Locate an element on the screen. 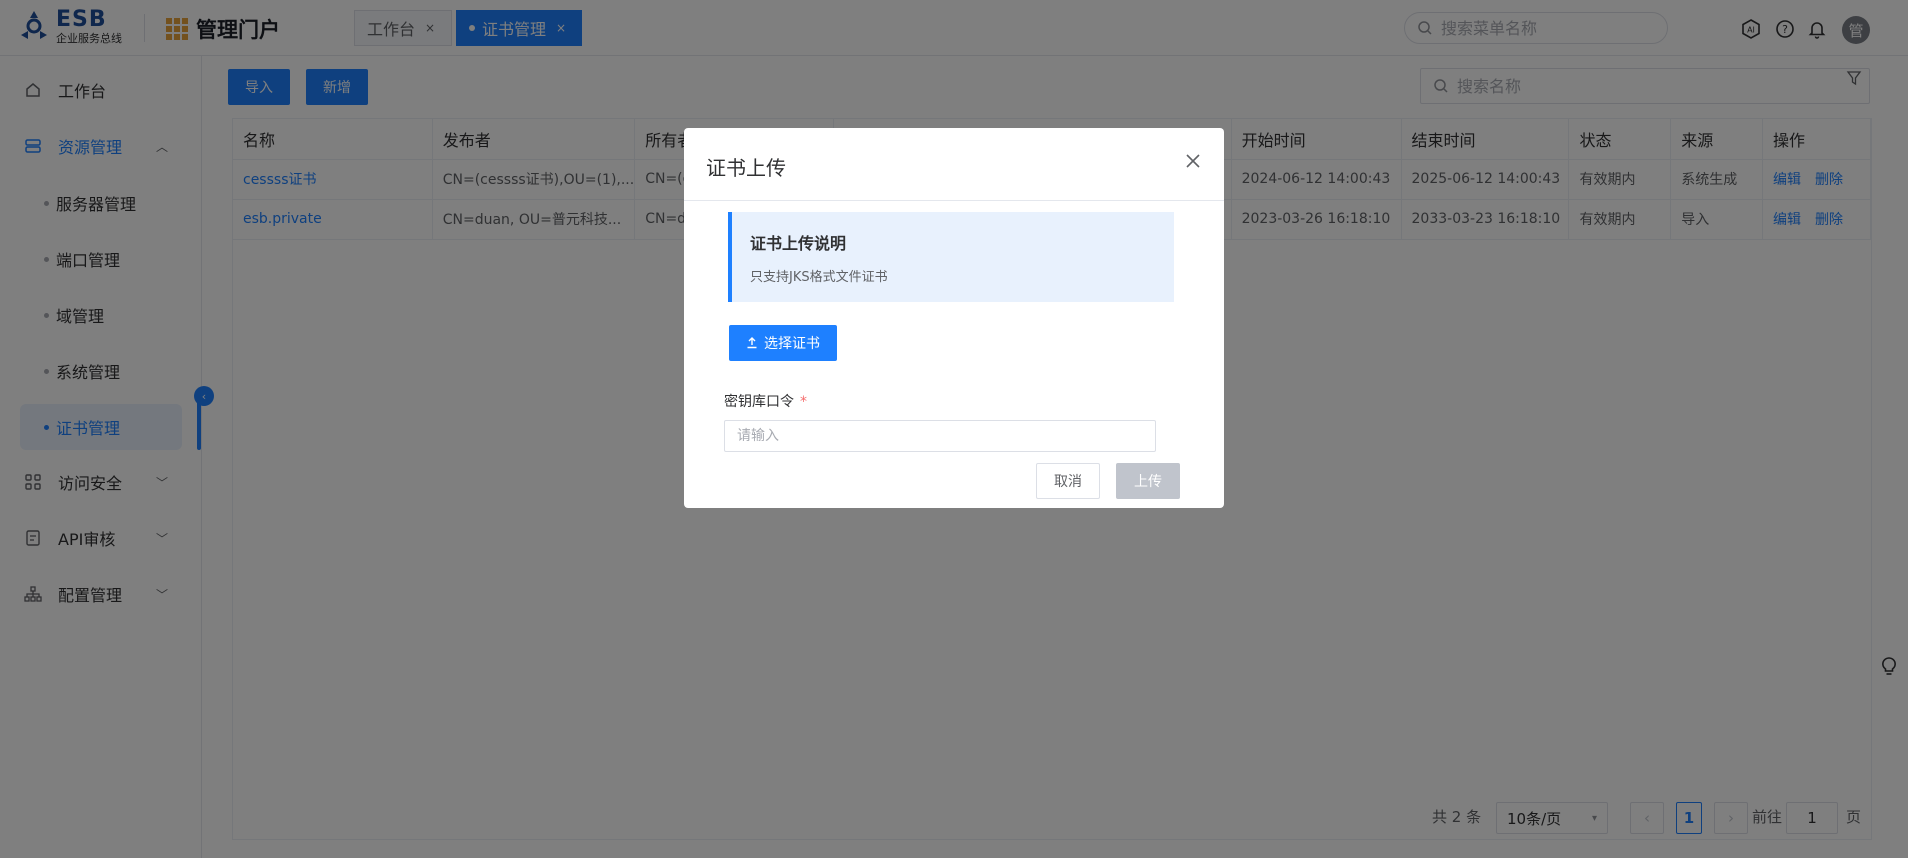 The height and width of the screenshot is (858, 1908). close-icon is located at coordinates (1193, 161).